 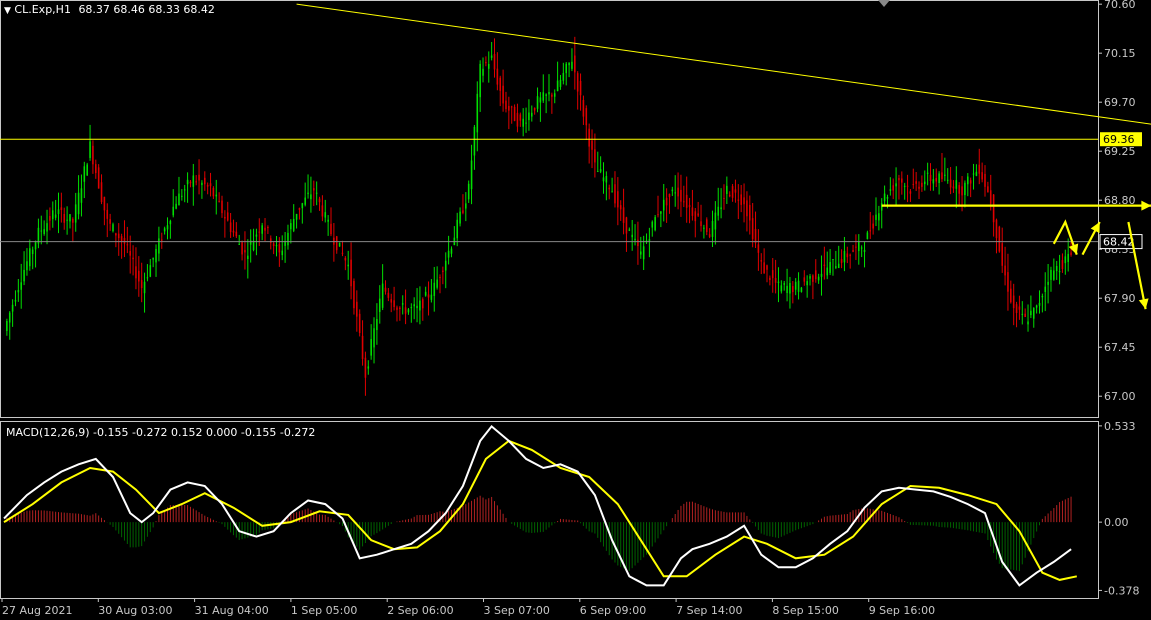 I want to click on time-tick-label: 7 Sep 14:00, so click(x=709, y=610).